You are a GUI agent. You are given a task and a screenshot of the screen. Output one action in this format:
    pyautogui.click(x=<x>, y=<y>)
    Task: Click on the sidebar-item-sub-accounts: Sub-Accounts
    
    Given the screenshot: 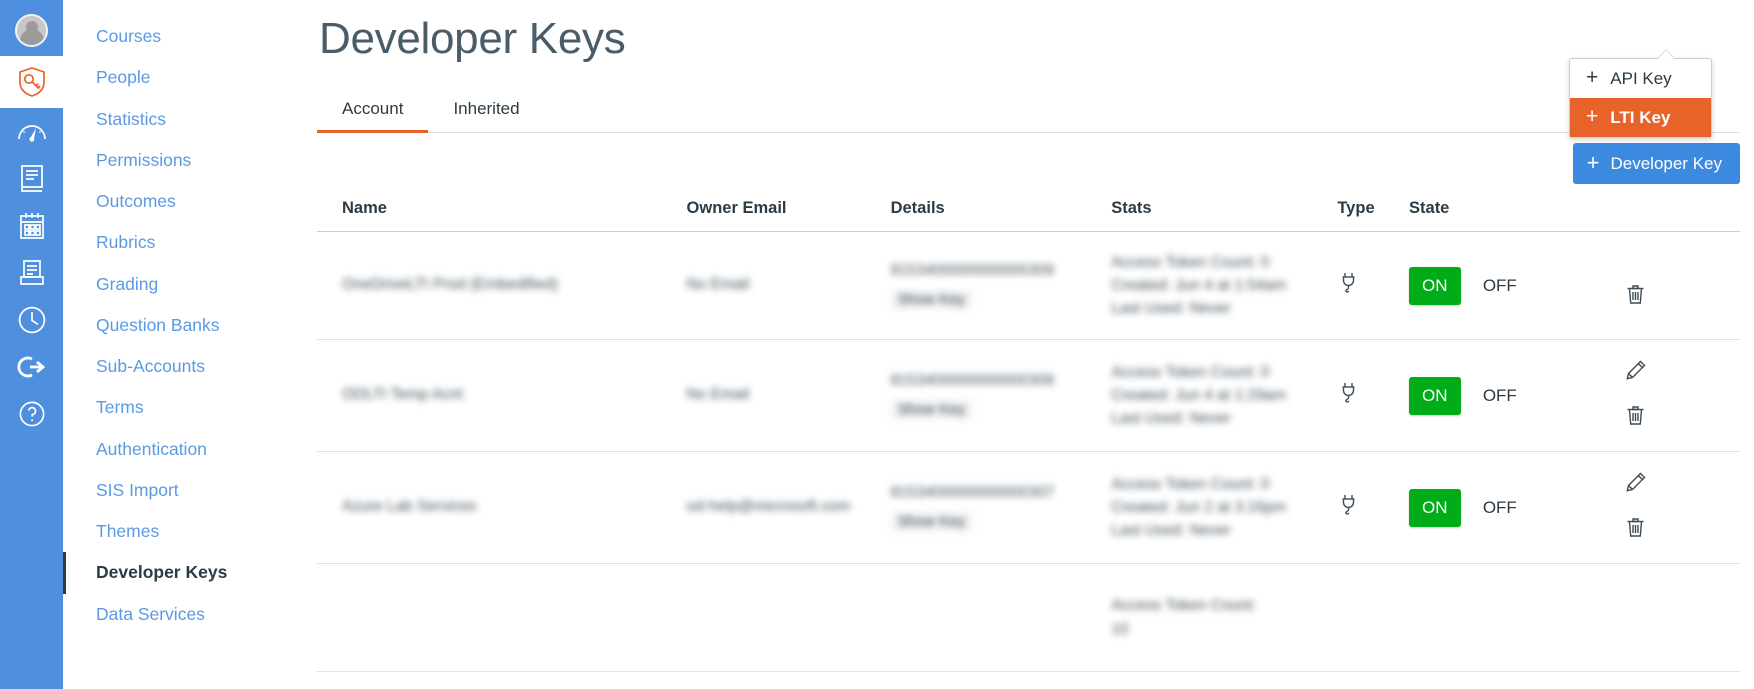 What is the action you would take?
    pyautogui.click(x=184, y=366)
    